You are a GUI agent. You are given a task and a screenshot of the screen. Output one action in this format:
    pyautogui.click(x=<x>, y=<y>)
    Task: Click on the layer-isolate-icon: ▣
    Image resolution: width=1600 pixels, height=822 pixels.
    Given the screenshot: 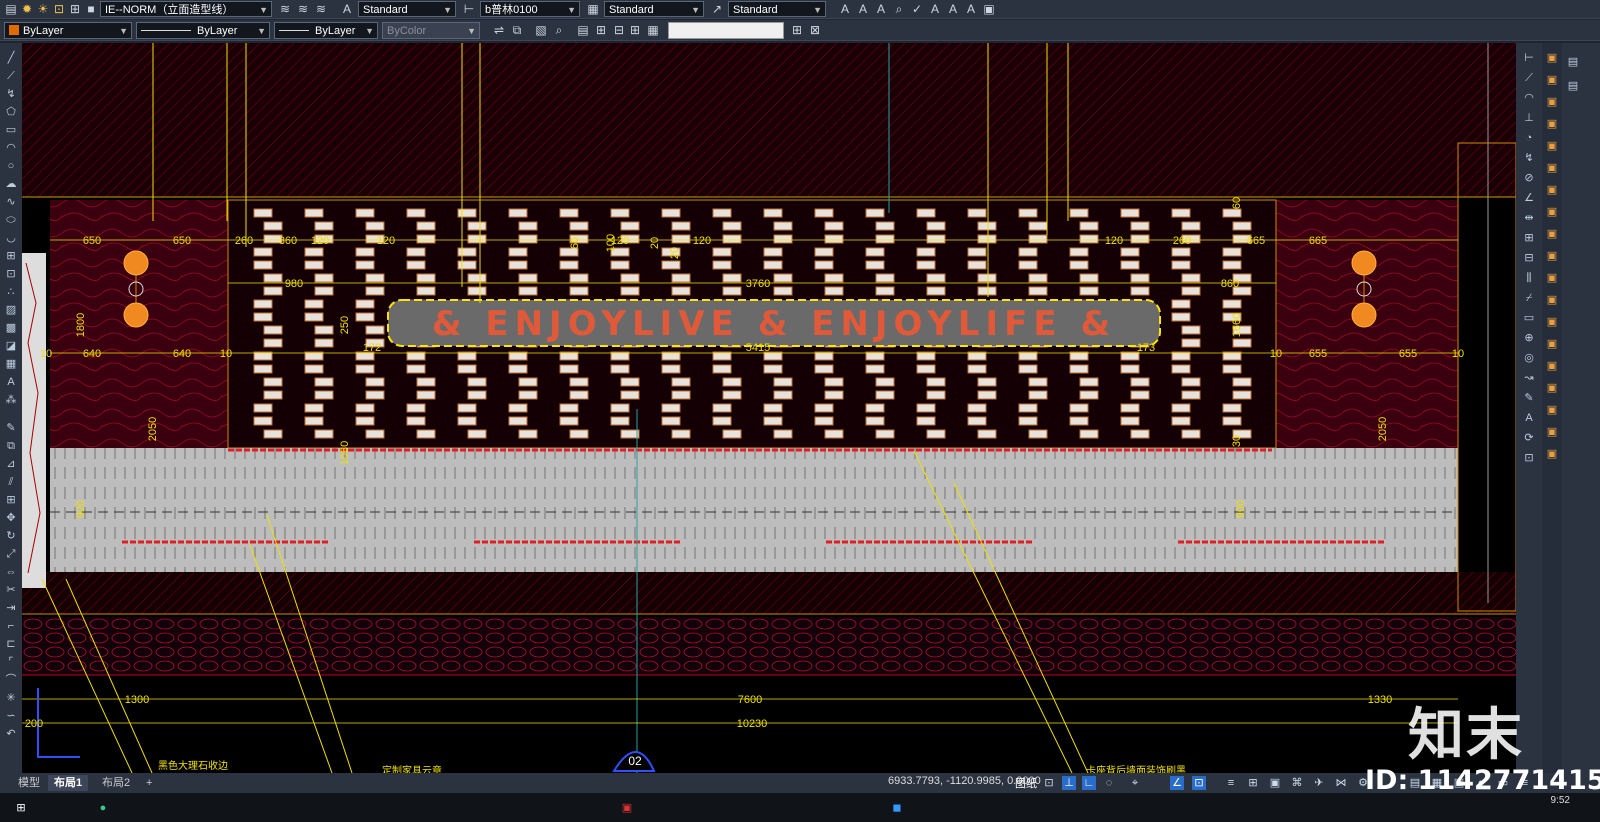 What is the action you would take?
    pyautogui.click(x=1552, y=322)
    